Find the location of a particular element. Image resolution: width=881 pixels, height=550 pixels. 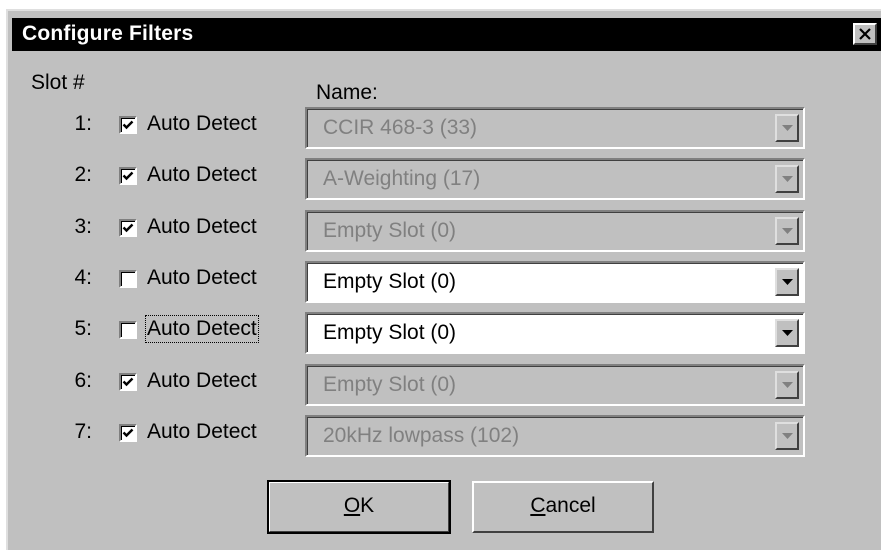

filter-row: 3: Auto Detect Empty Slot (0) is located at coordinates (444, 231).